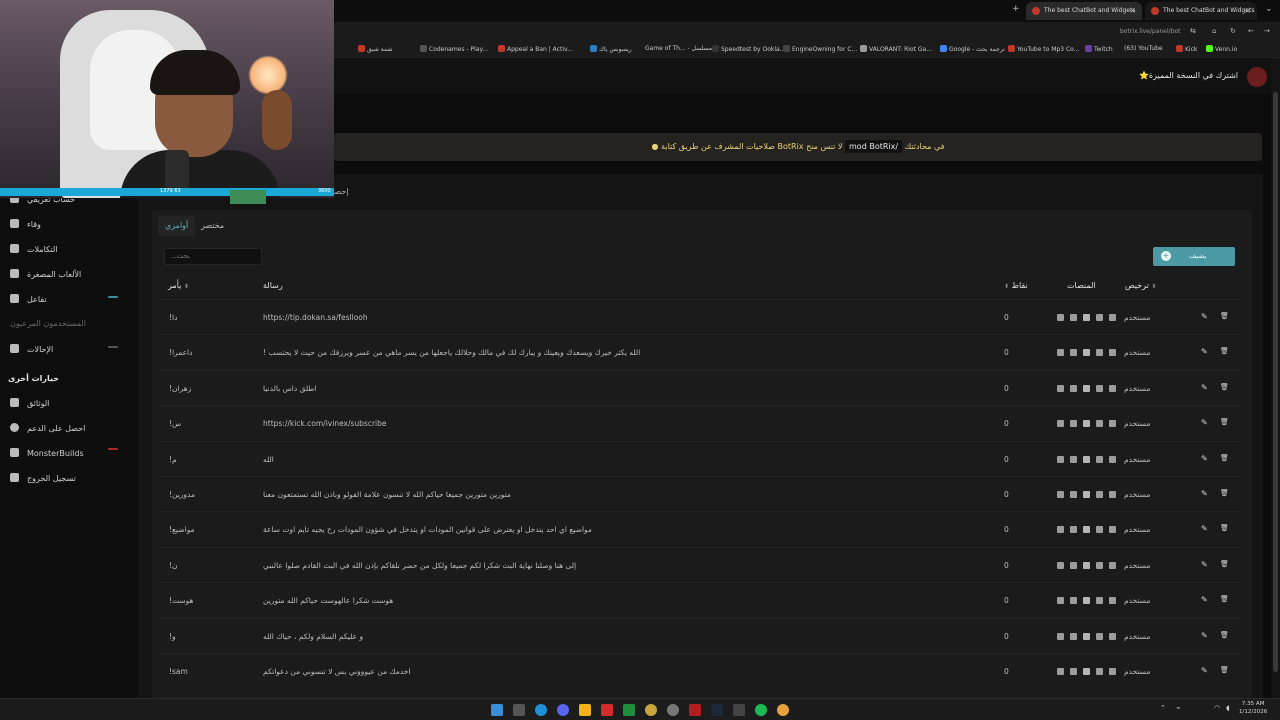 Image resolution: width=1280 pixels, height=720 pixels. What do you see at coordinates (1154, 286) in the screenshot?
I see `sort-icon: ⬍` at bounding box center [1154, 286].